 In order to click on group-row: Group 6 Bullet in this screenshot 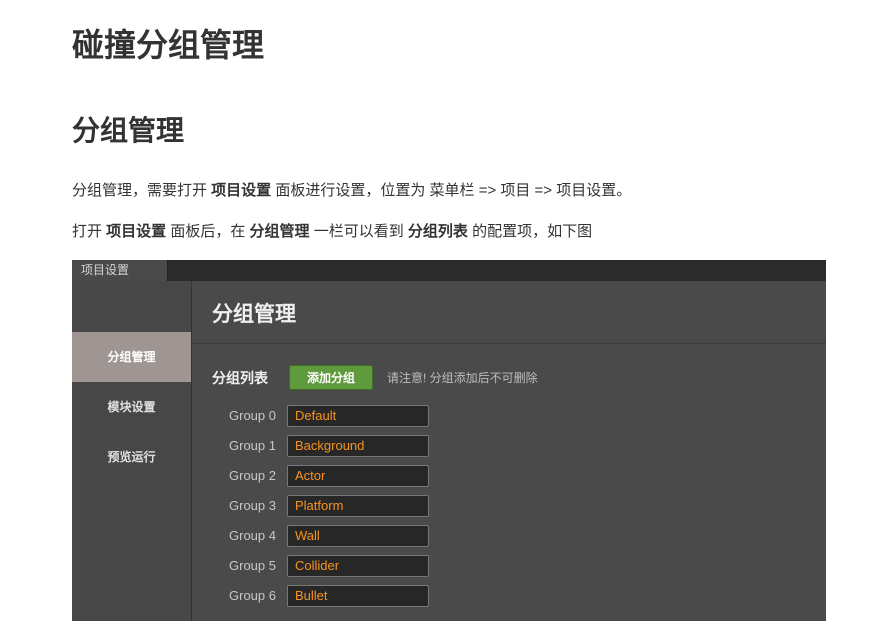, I will do `click(509, 596)`.